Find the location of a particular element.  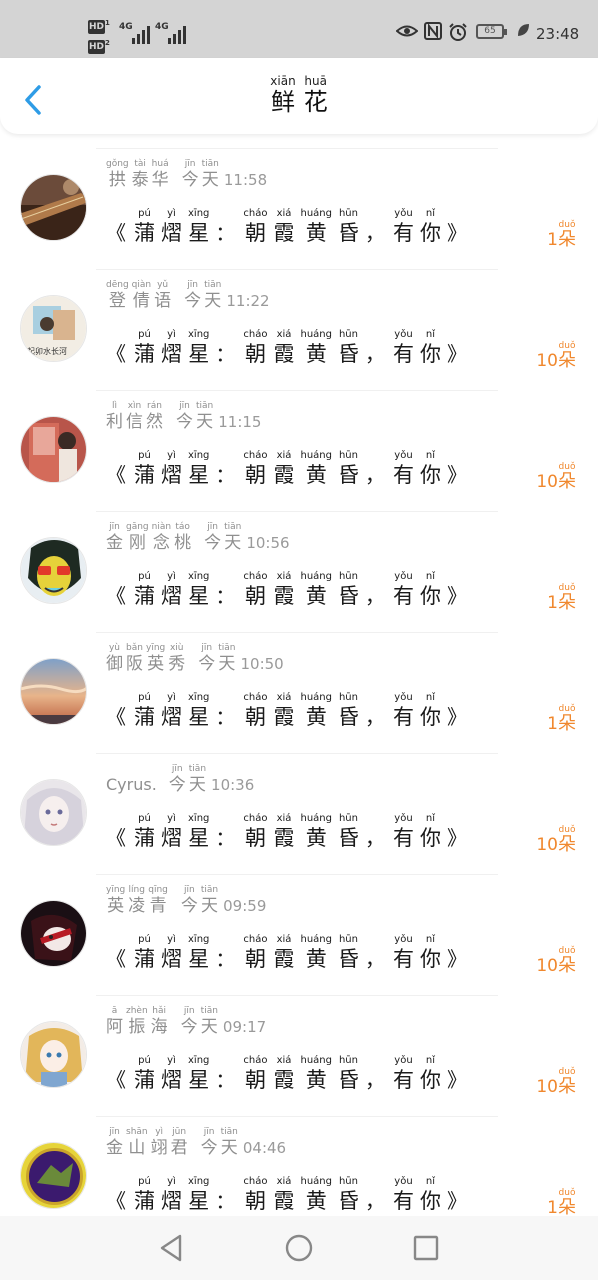

pinyin-char: ā阿 is located at coordinates (114, 1021).